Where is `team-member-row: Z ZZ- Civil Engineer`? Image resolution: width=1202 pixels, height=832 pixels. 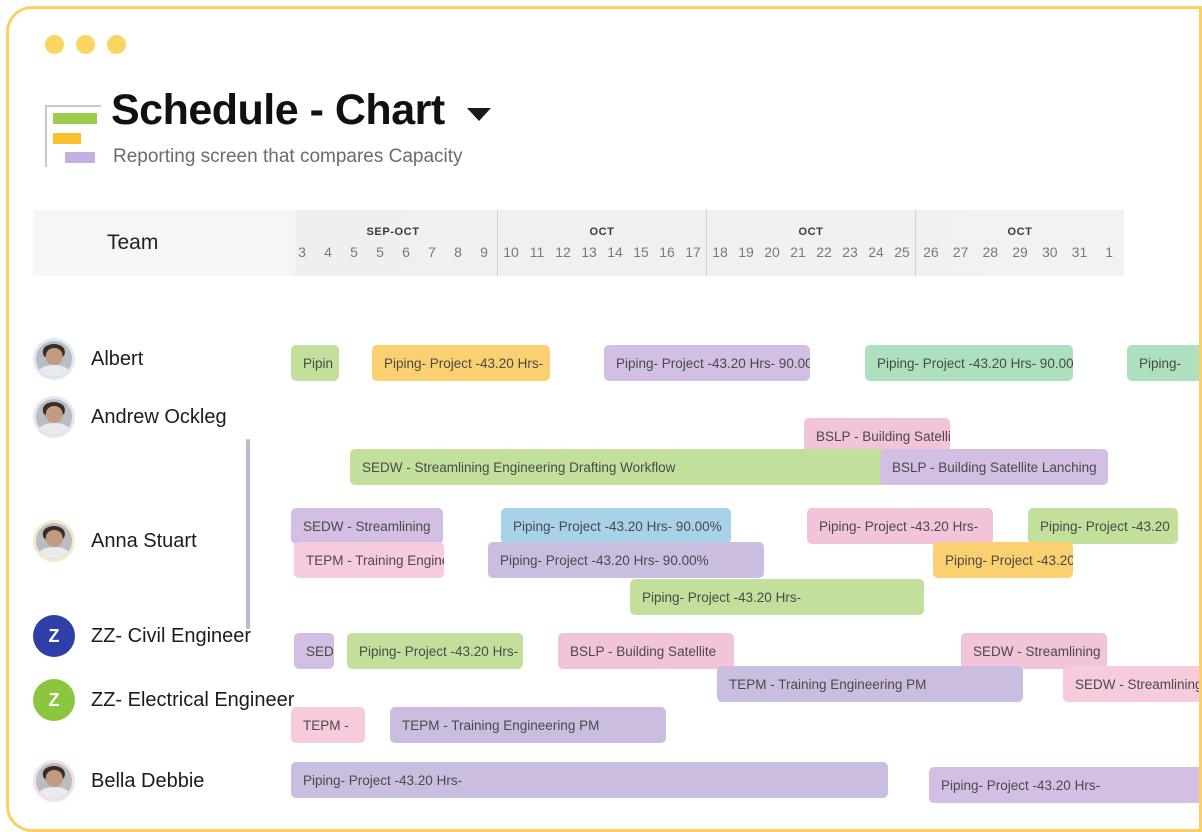
team-member-row: Z ZZ- Civil Engineer is located at coordinates (142, 636).